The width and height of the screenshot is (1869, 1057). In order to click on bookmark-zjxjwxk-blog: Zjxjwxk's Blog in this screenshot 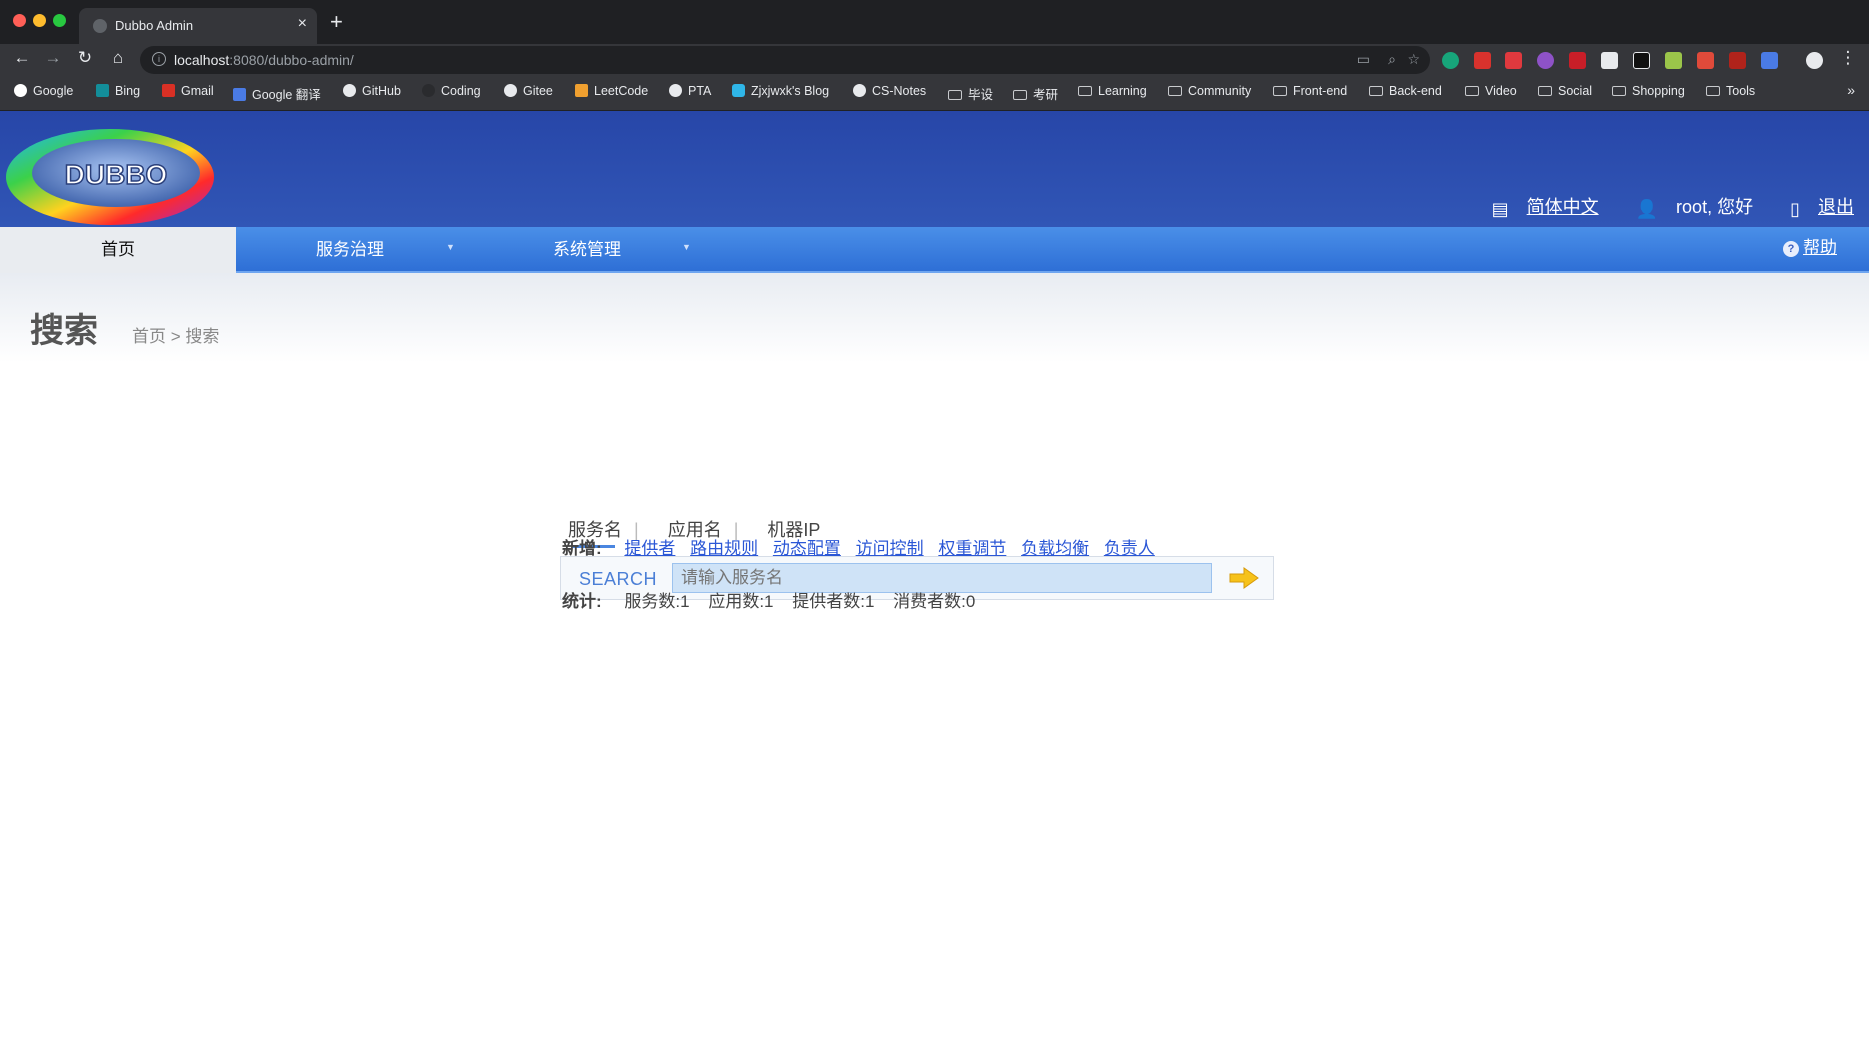, I will do `click(780, 91)`.